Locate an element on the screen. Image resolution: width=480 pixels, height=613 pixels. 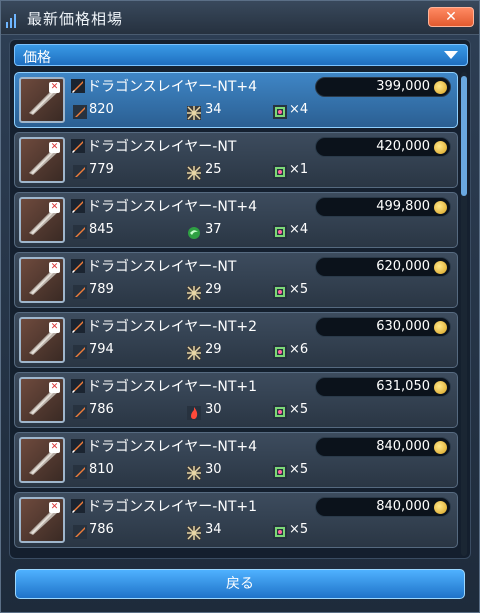
list-item: ✕ ドラゴンスレイヤー-NT+1 631,050 786 30 ×5 is located at coordinates (236, 400).